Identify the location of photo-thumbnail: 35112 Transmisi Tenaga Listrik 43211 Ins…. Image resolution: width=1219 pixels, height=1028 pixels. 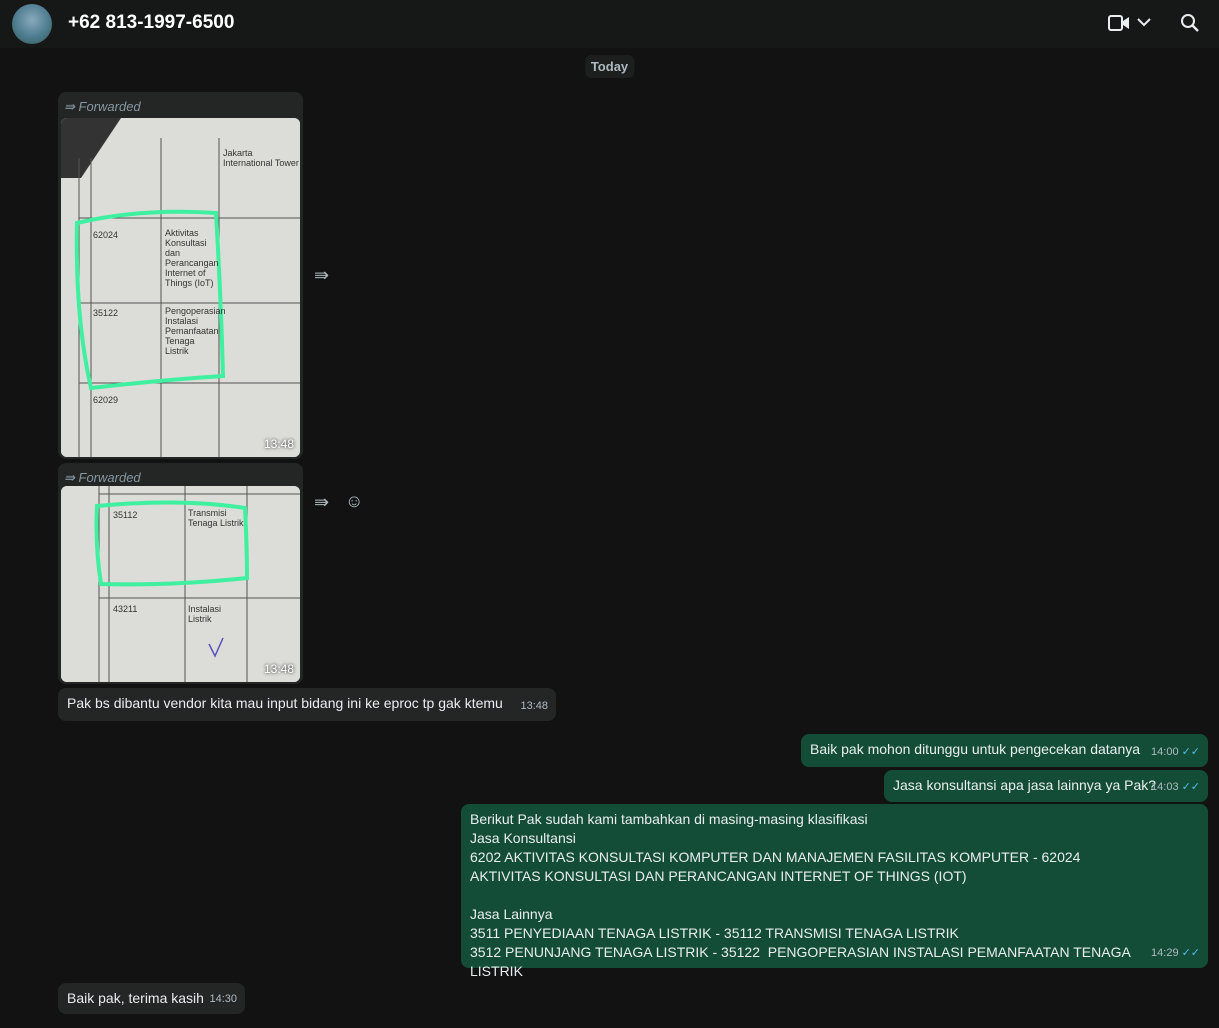
(180, 584).